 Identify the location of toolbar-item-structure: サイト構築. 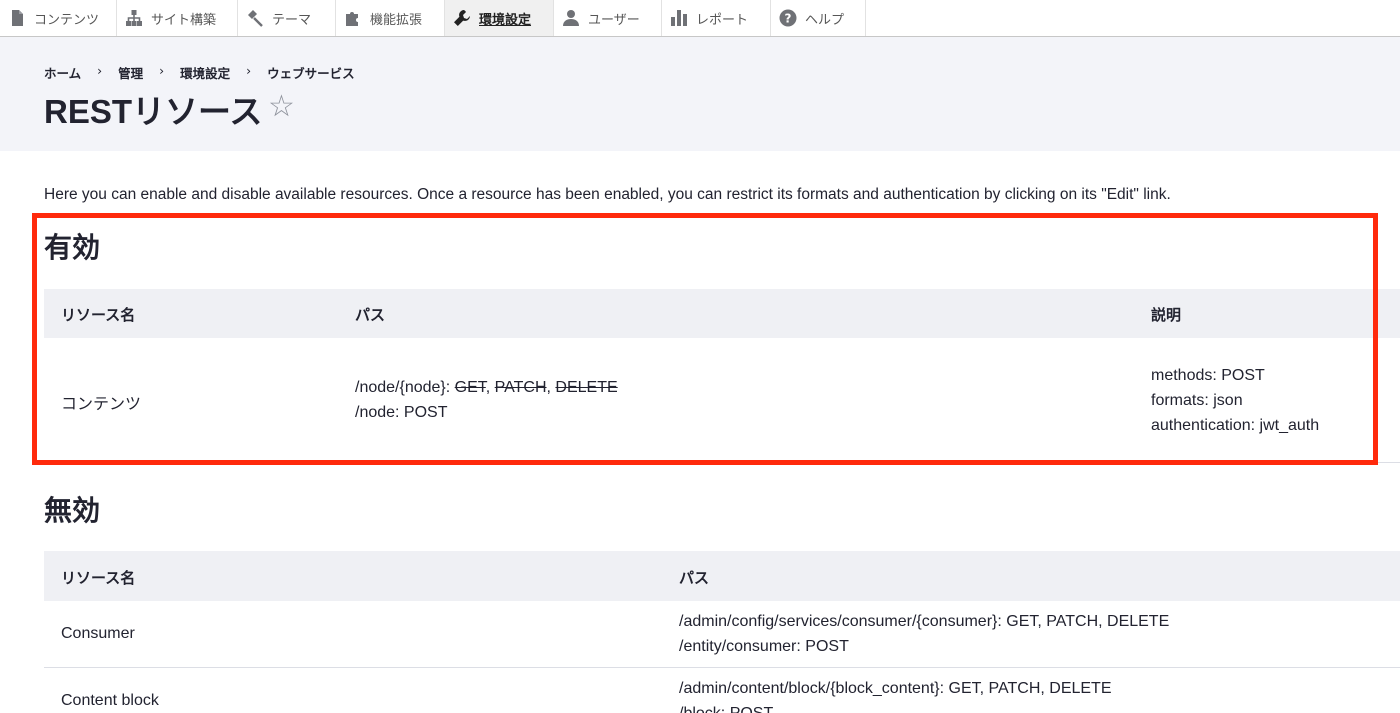
(177, 18).